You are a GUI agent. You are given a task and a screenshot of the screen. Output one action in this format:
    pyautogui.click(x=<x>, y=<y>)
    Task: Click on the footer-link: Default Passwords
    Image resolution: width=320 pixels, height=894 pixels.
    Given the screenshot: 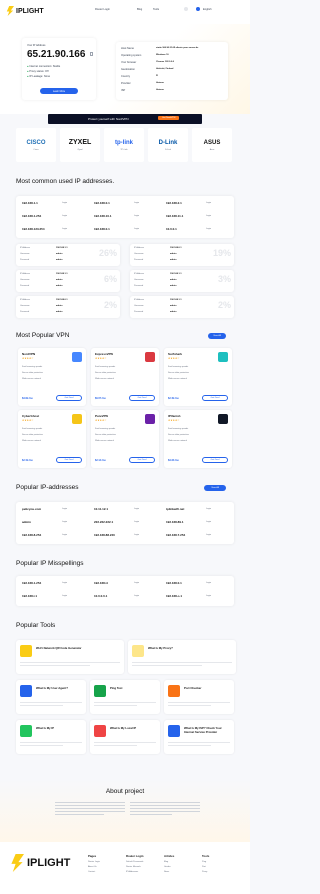 What is the action you would take?
    pyautogui.click(x=134, y=862)
    